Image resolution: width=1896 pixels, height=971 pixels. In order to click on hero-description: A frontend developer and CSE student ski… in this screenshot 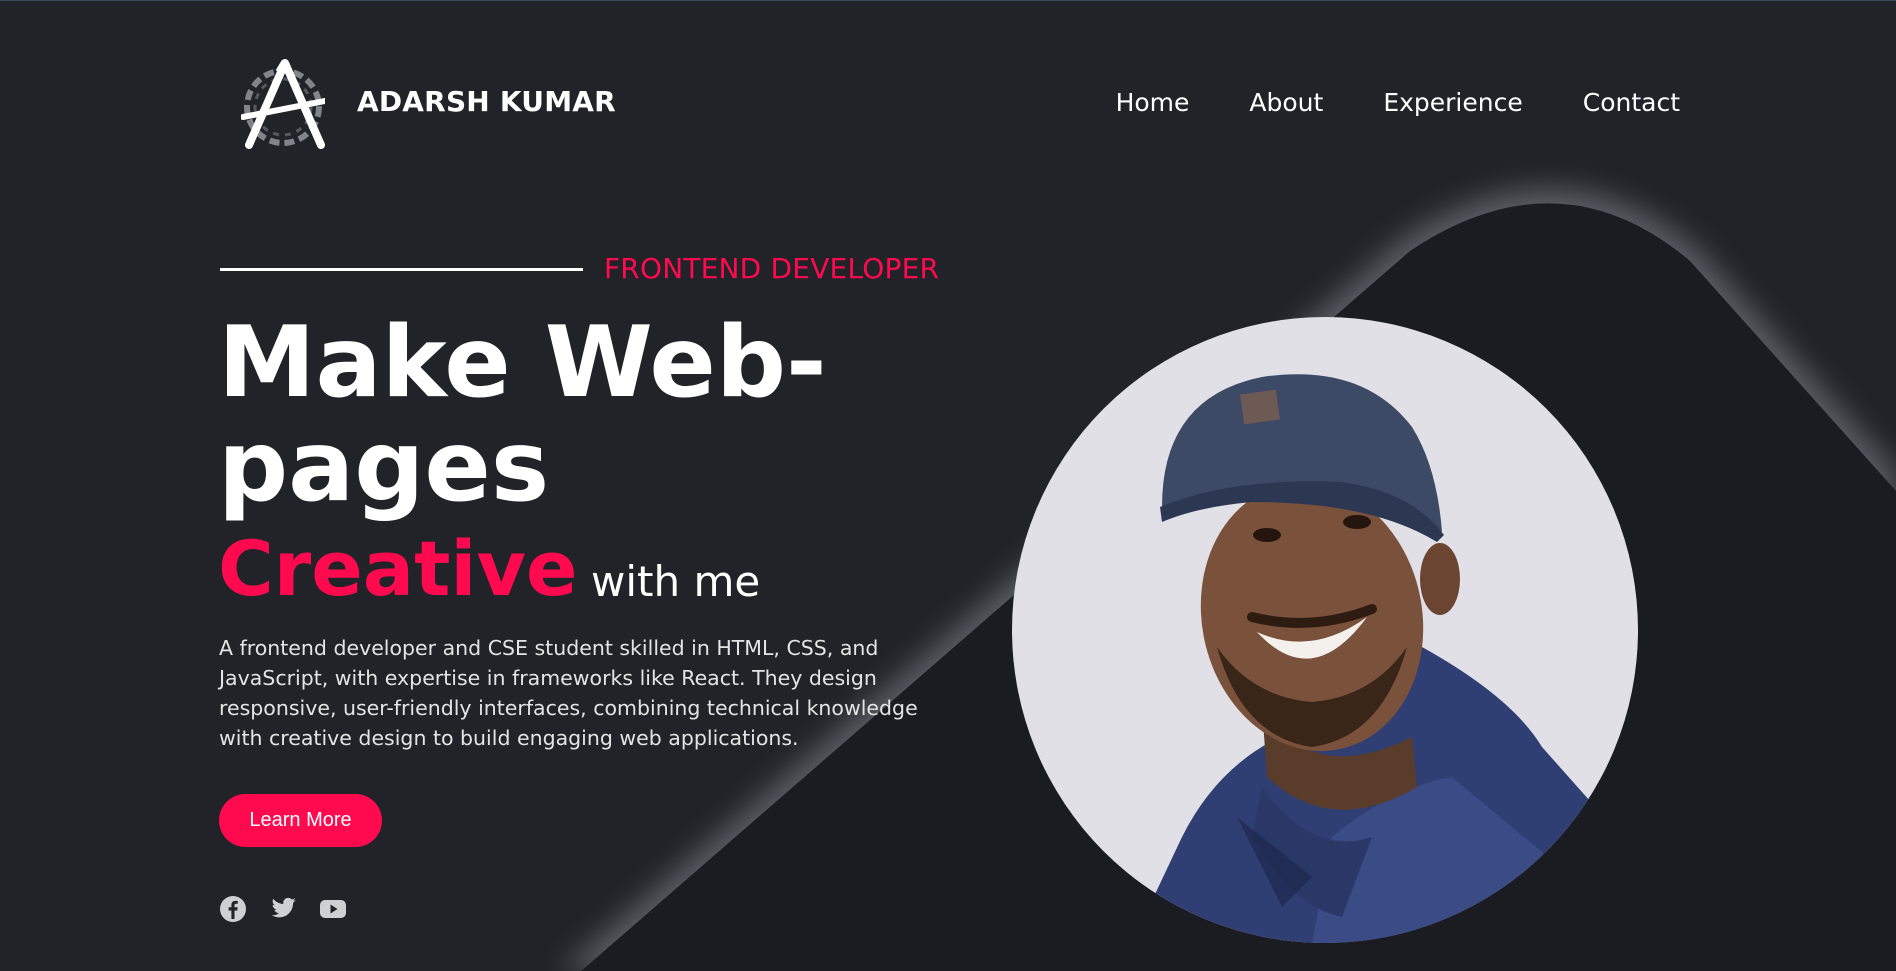, I will do `click(568, 693)`.